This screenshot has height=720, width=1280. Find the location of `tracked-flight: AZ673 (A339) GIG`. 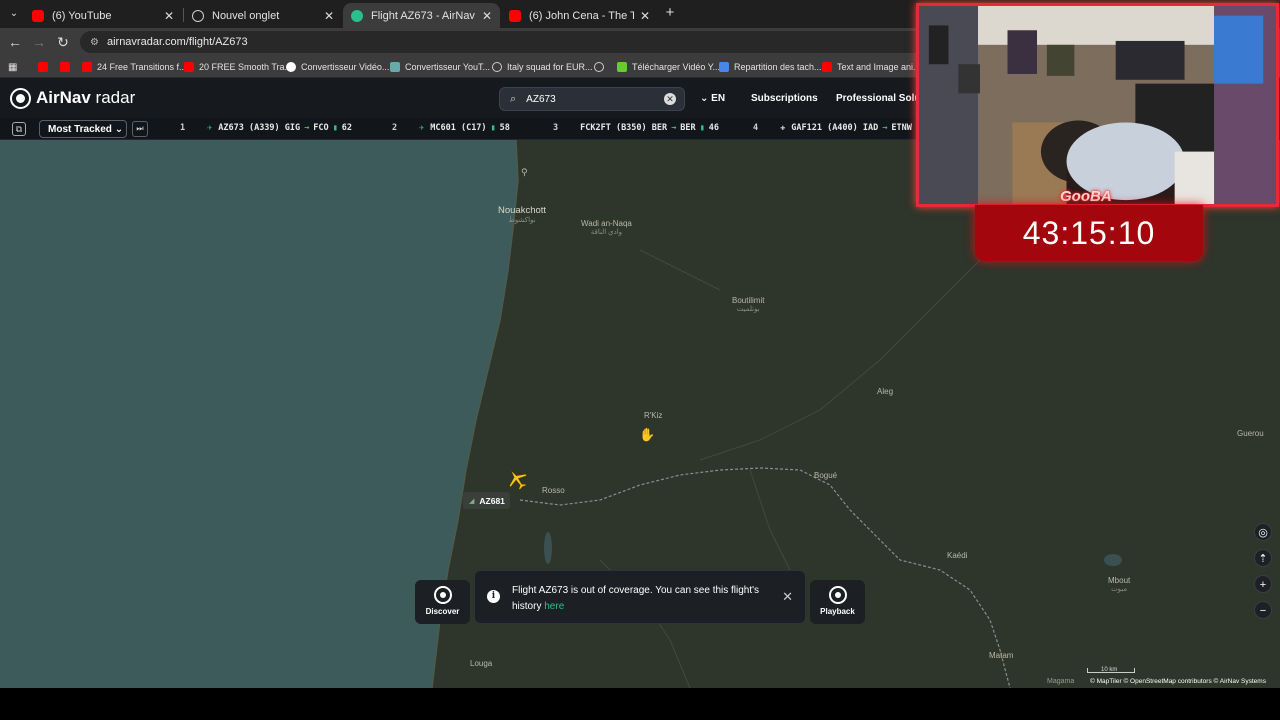

tracked-flight: AZ673 (A339) GIG is located at coordinates (259, 128).